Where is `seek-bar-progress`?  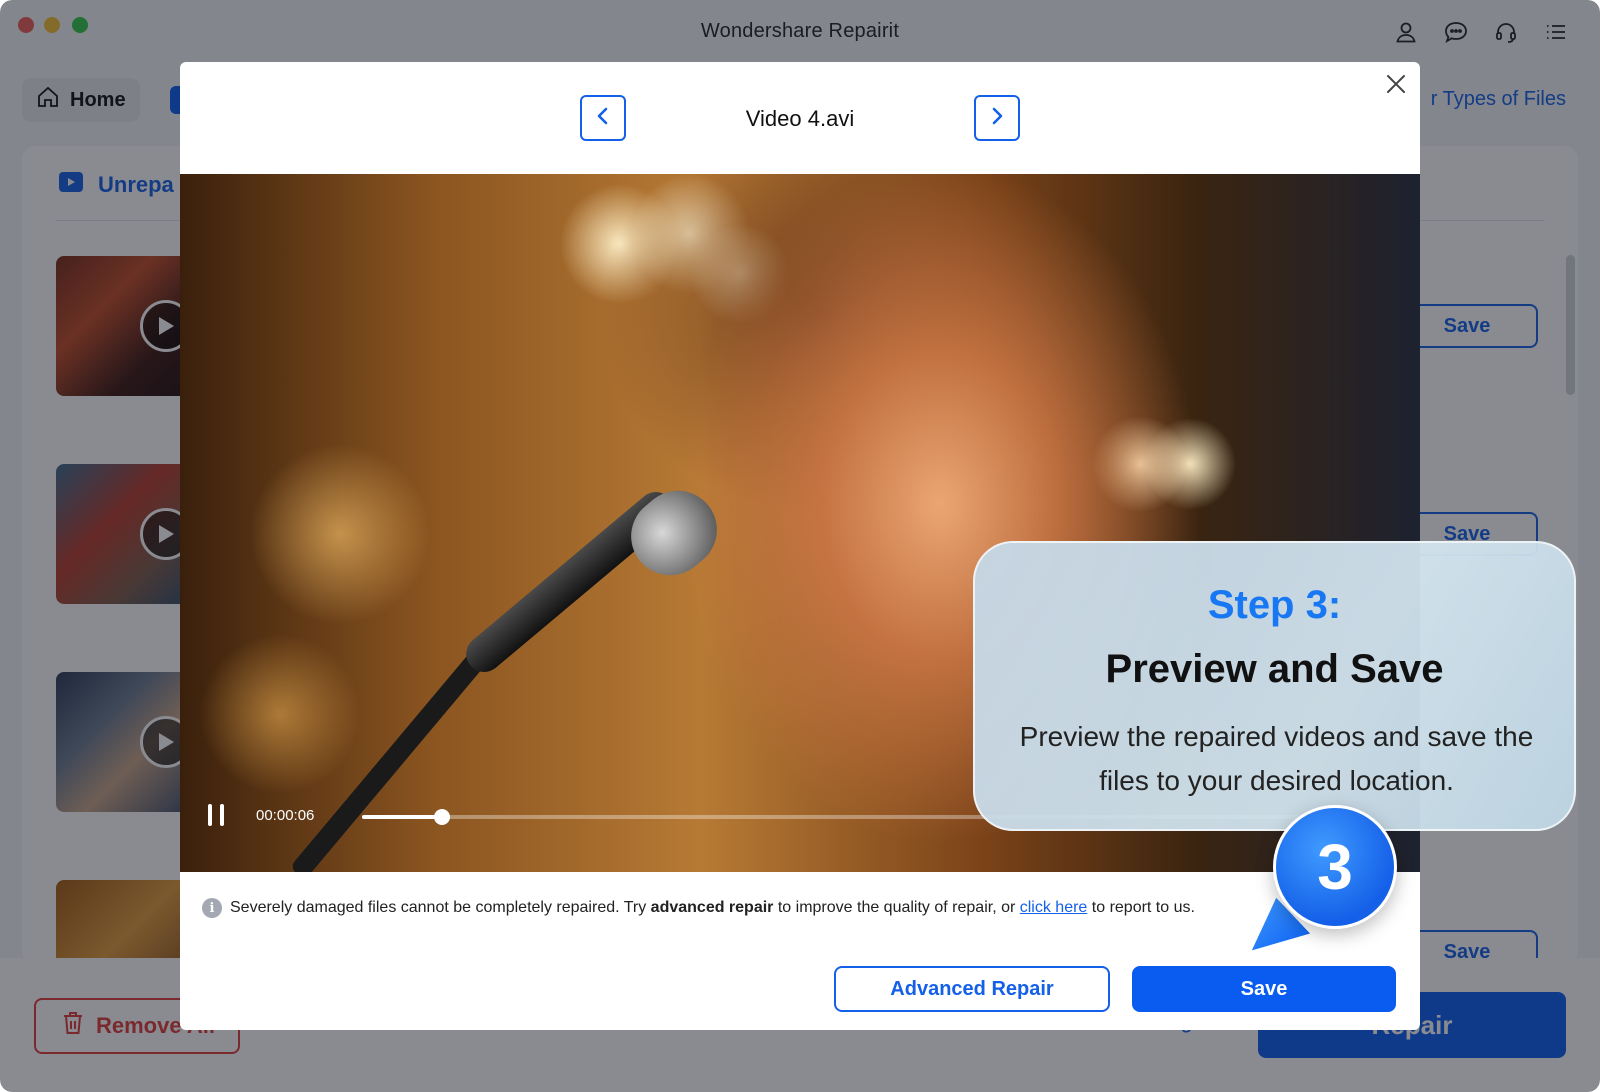 seek-bar-progress is located at coordinates (402, 817).